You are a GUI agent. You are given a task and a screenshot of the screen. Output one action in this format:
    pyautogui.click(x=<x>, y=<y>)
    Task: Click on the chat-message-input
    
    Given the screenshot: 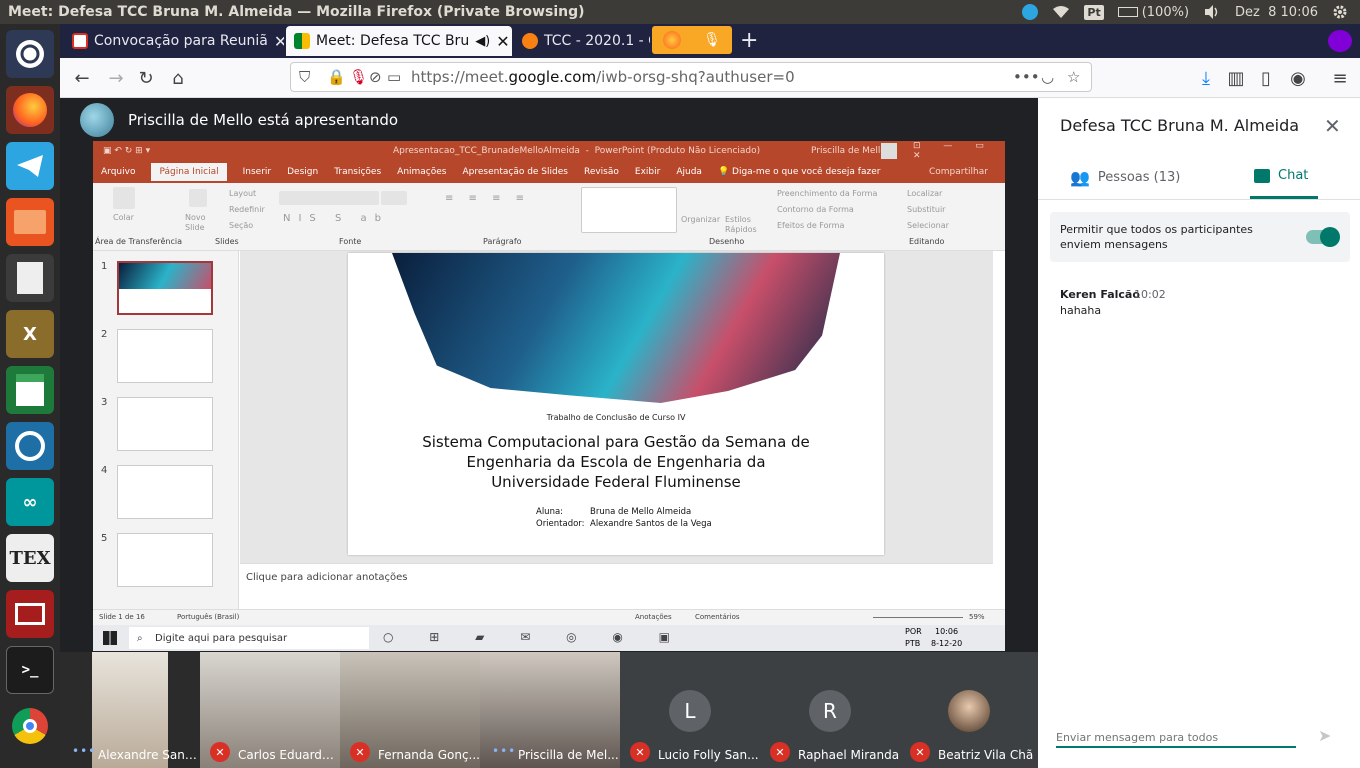 What is the action you would take?
    pyautogui.click(x=1176, y=738)
    